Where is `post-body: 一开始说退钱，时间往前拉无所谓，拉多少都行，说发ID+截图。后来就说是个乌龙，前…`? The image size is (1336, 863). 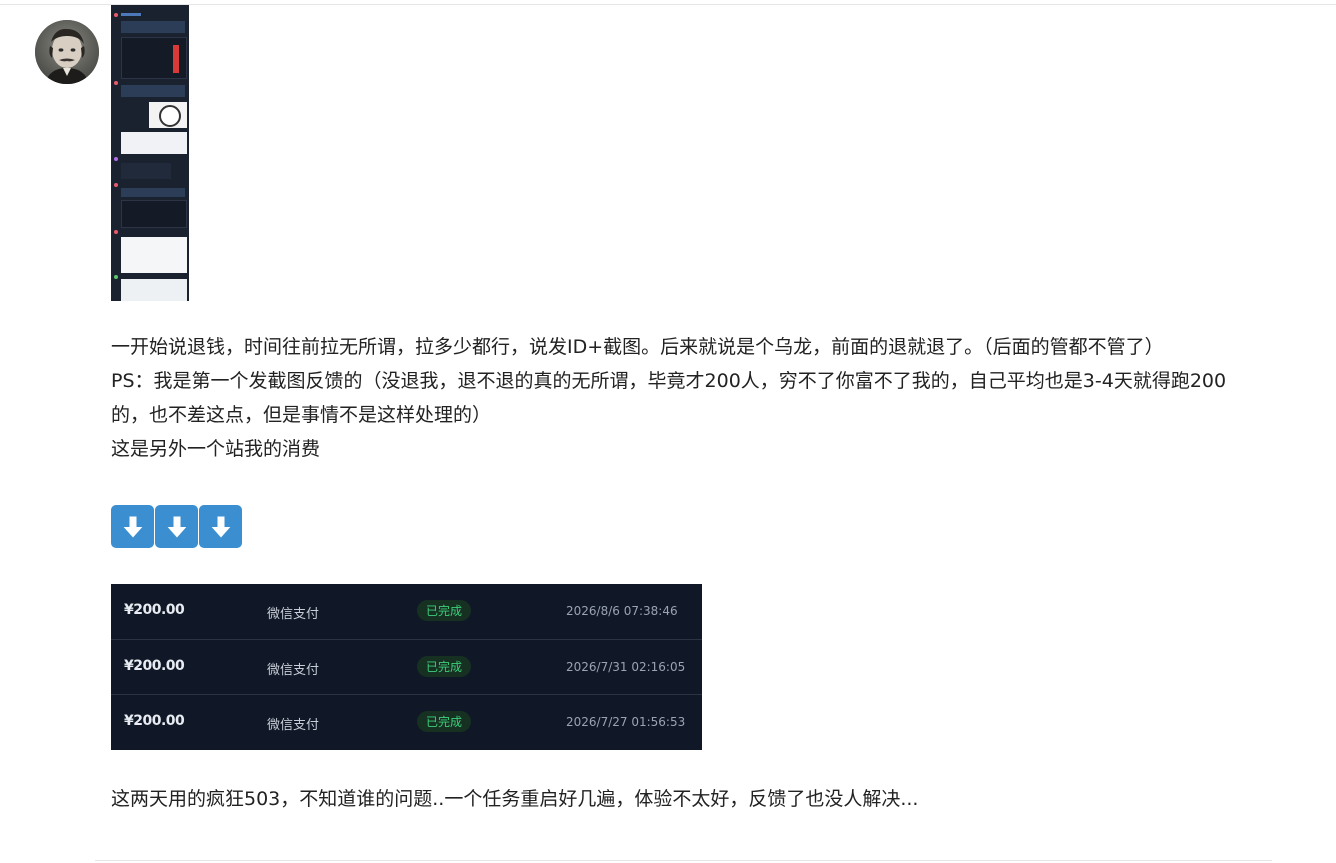 post-body: 一开始说退钱，时间往前拉无所谓，拉多少都行，说发ID+截图。后来就说是个乌龙，前… is located at coordinates (686, 398).